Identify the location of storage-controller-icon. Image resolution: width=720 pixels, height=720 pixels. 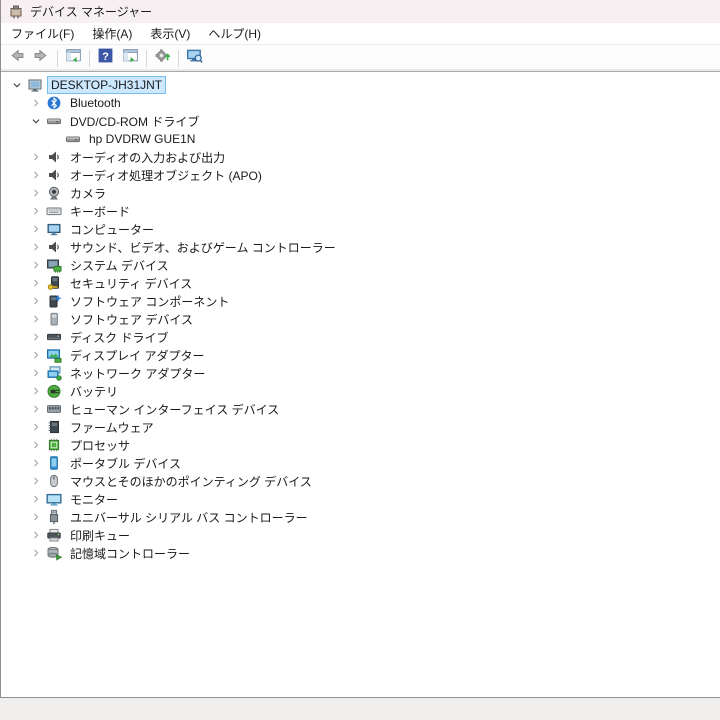
(54, 553).